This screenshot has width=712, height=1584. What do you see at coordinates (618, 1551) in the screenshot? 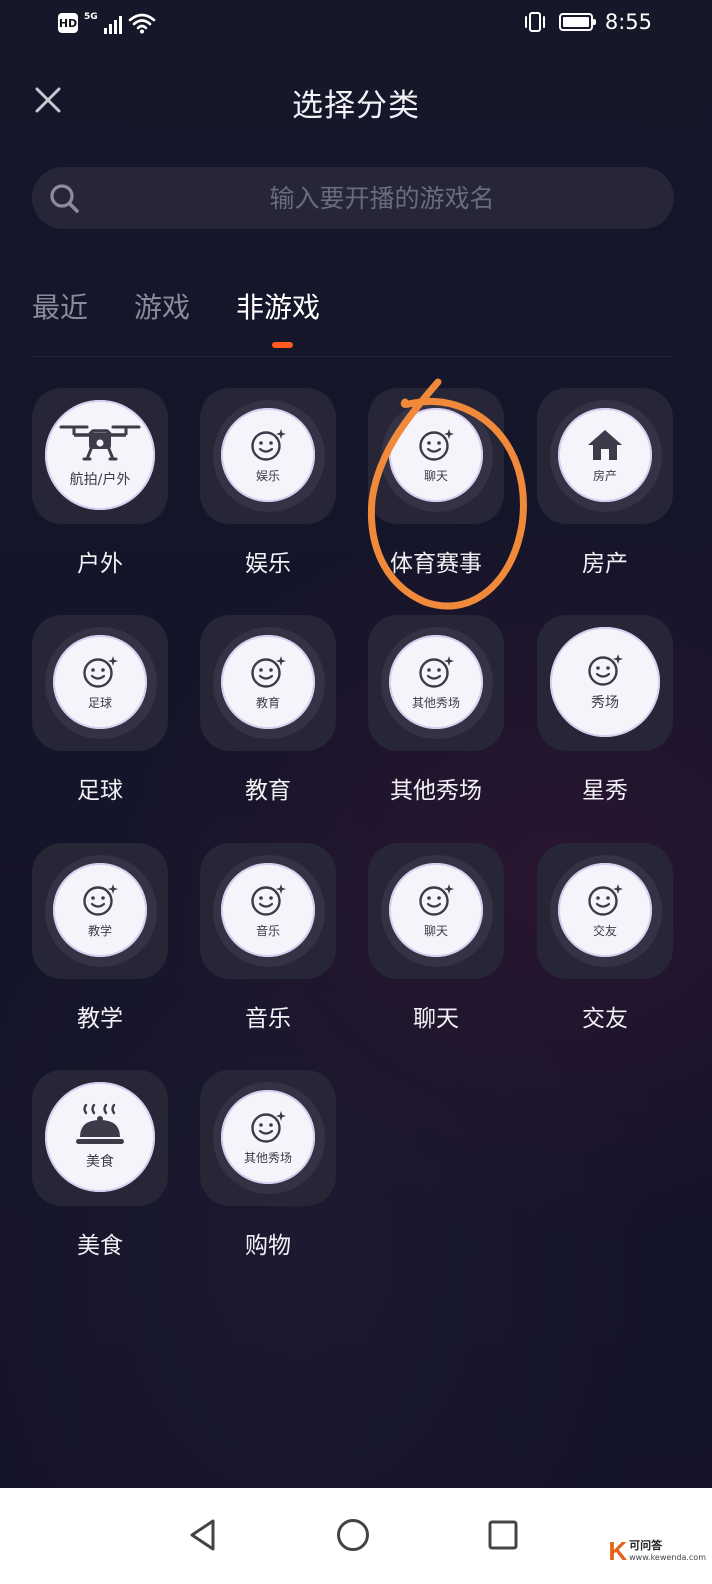
I see `watermark-logo: K` at bounding box center [618, 1551].